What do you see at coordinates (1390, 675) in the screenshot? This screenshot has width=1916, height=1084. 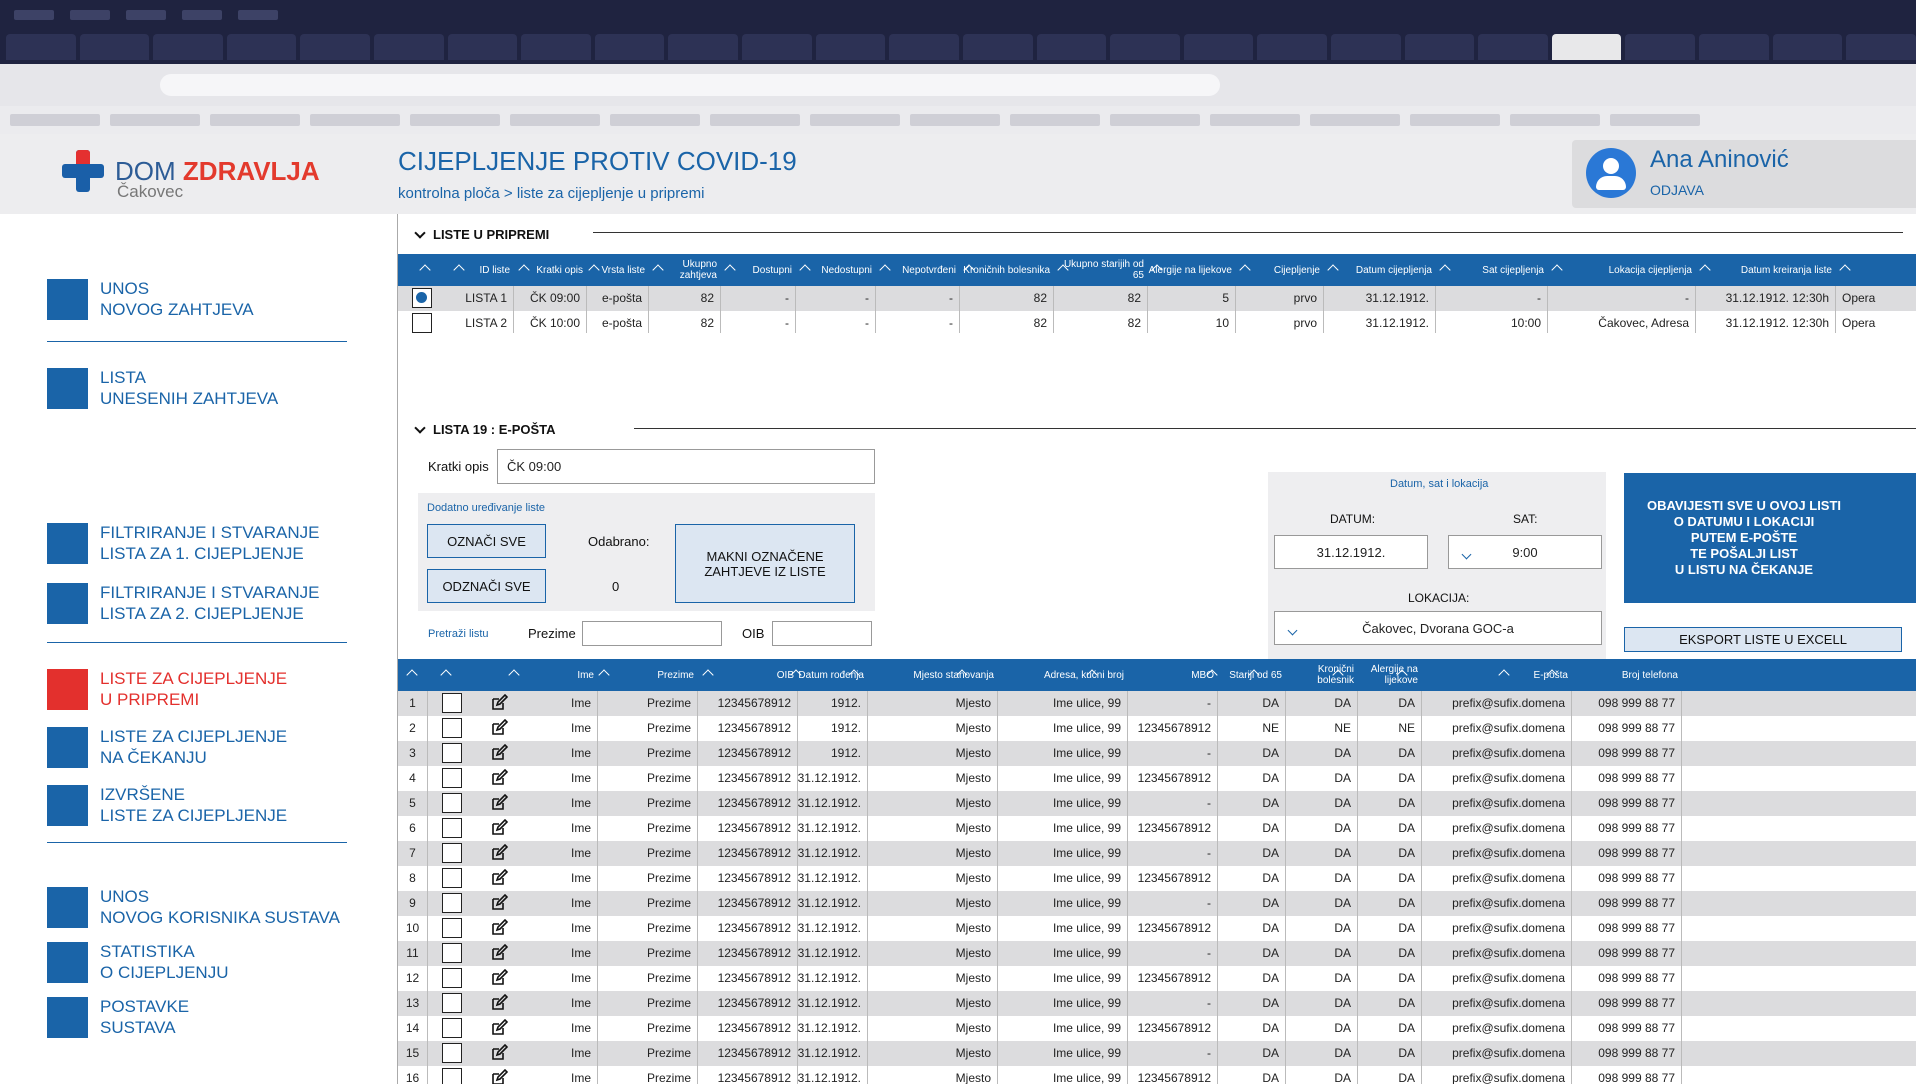 I see `patients-column-header: Alergije na lijekove` at bounding box center [1390, 675].